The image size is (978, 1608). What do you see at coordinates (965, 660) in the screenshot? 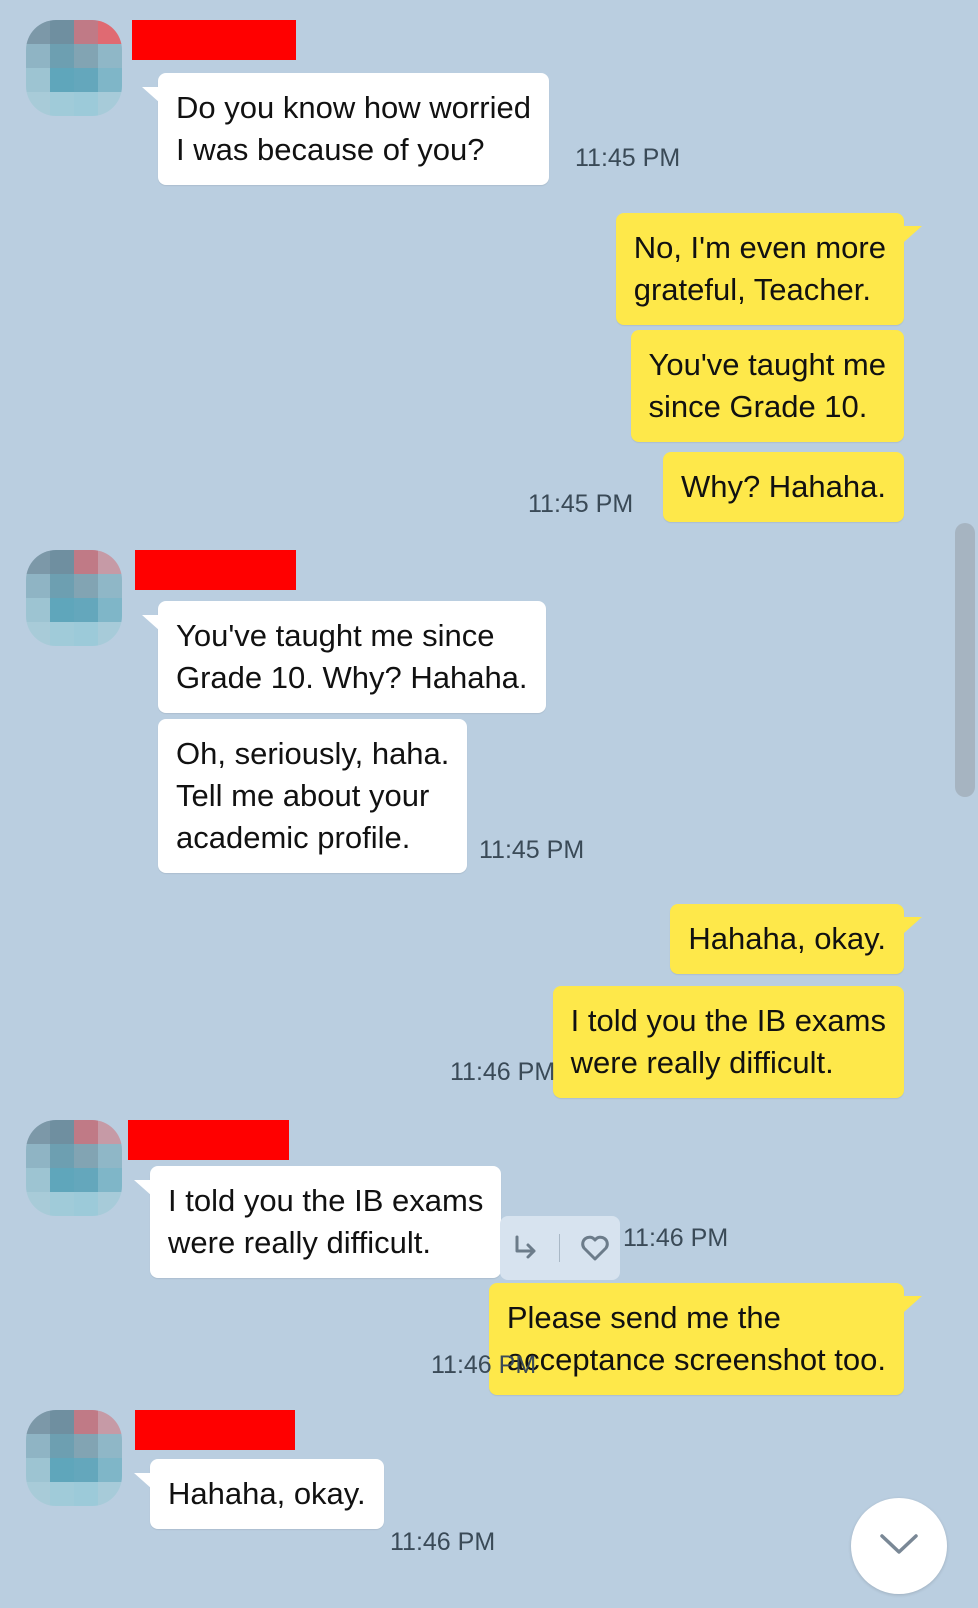
I see `chat-scrollbar` at bounding box center [965, 660].